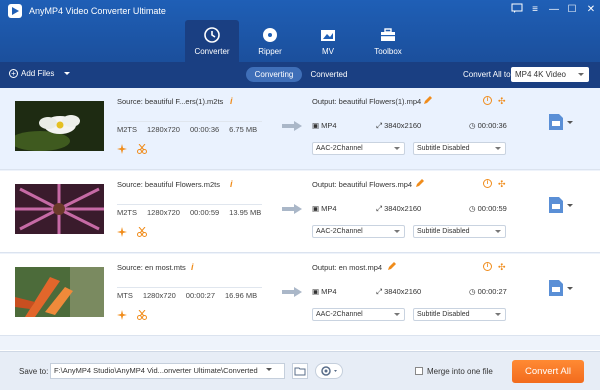  Describe the element at coordinates (367, 101) in the screenshot. I see `output-filename: Output: beautiful Flowers(1).mp4` at that location.